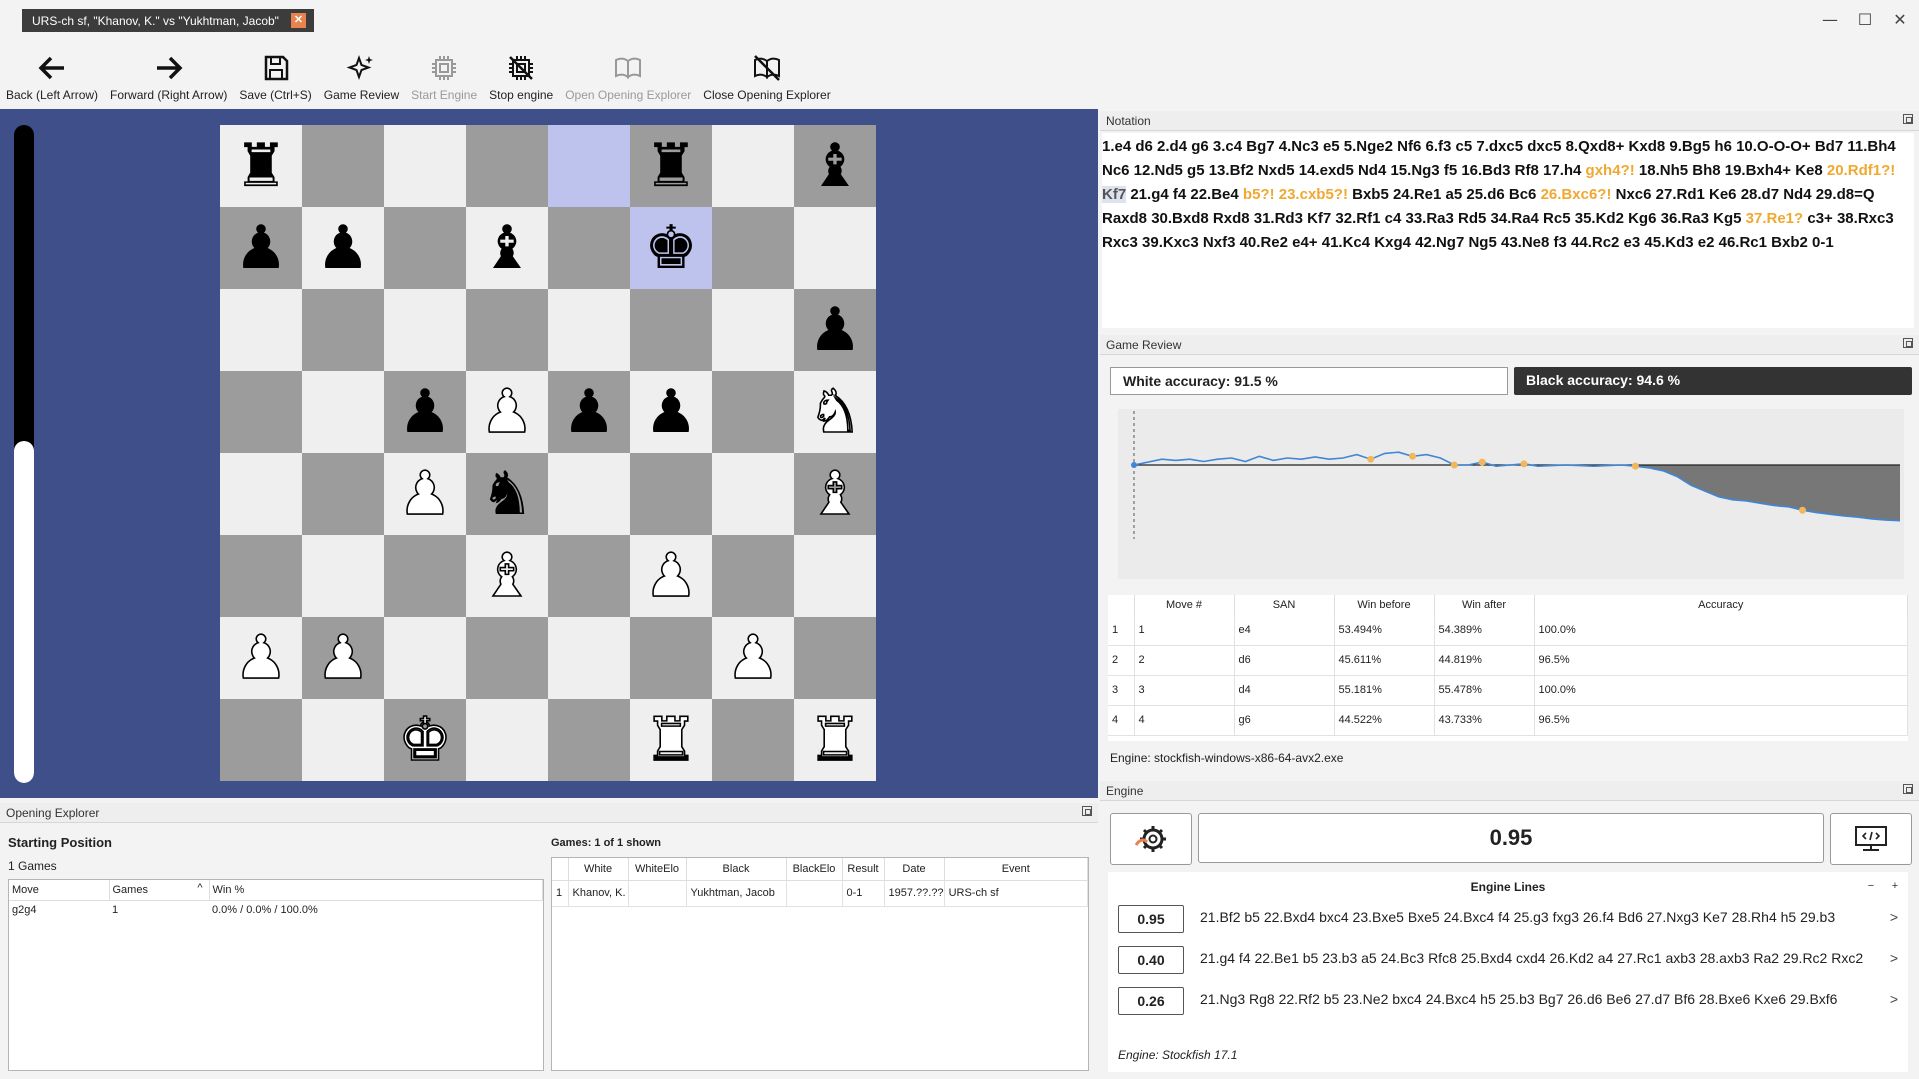 This screenshot has height=1079, width=1919. Describe the element at coordinates (425, 248) in the screenshot. I see `square-c7` at that location.